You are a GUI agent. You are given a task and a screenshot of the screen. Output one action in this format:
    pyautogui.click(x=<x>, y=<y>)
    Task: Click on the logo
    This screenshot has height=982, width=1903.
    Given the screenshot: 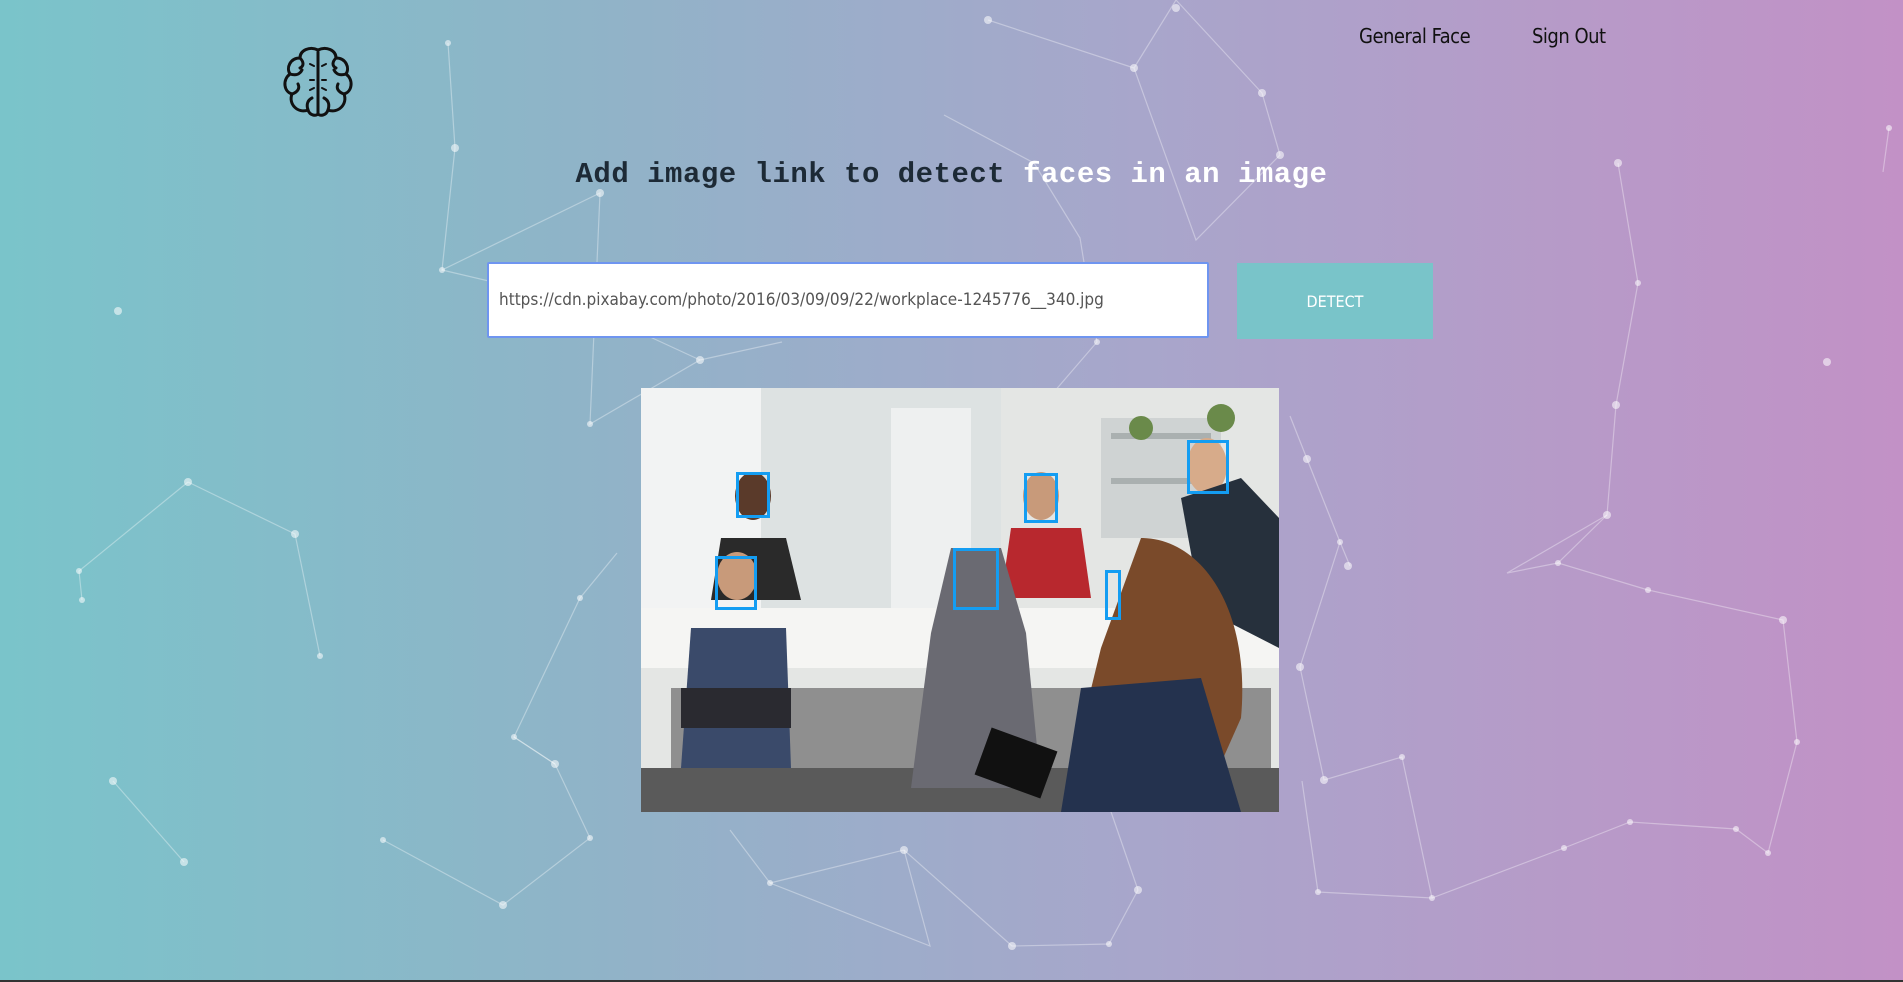 What is the action you would take?
    pyautogui.click(x=318, y=82)
    